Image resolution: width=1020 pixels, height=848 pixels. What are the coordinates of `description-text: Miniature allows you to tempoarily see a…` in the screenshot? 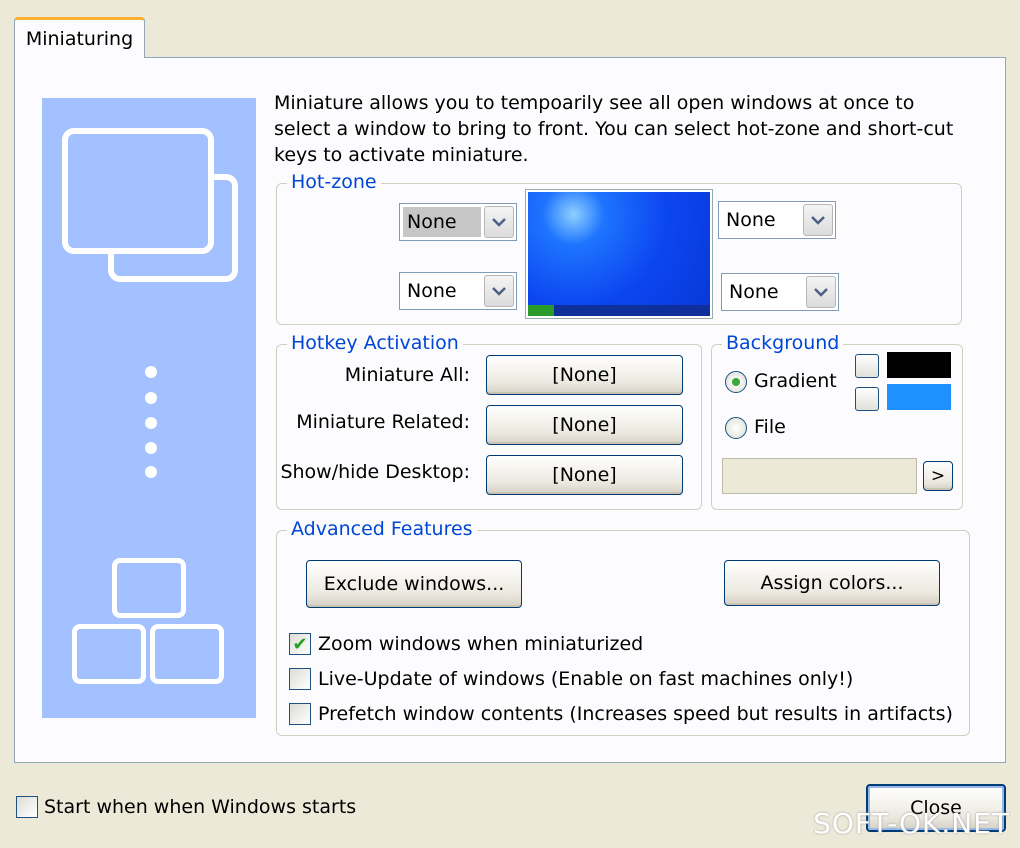 It's located at (614, 129).